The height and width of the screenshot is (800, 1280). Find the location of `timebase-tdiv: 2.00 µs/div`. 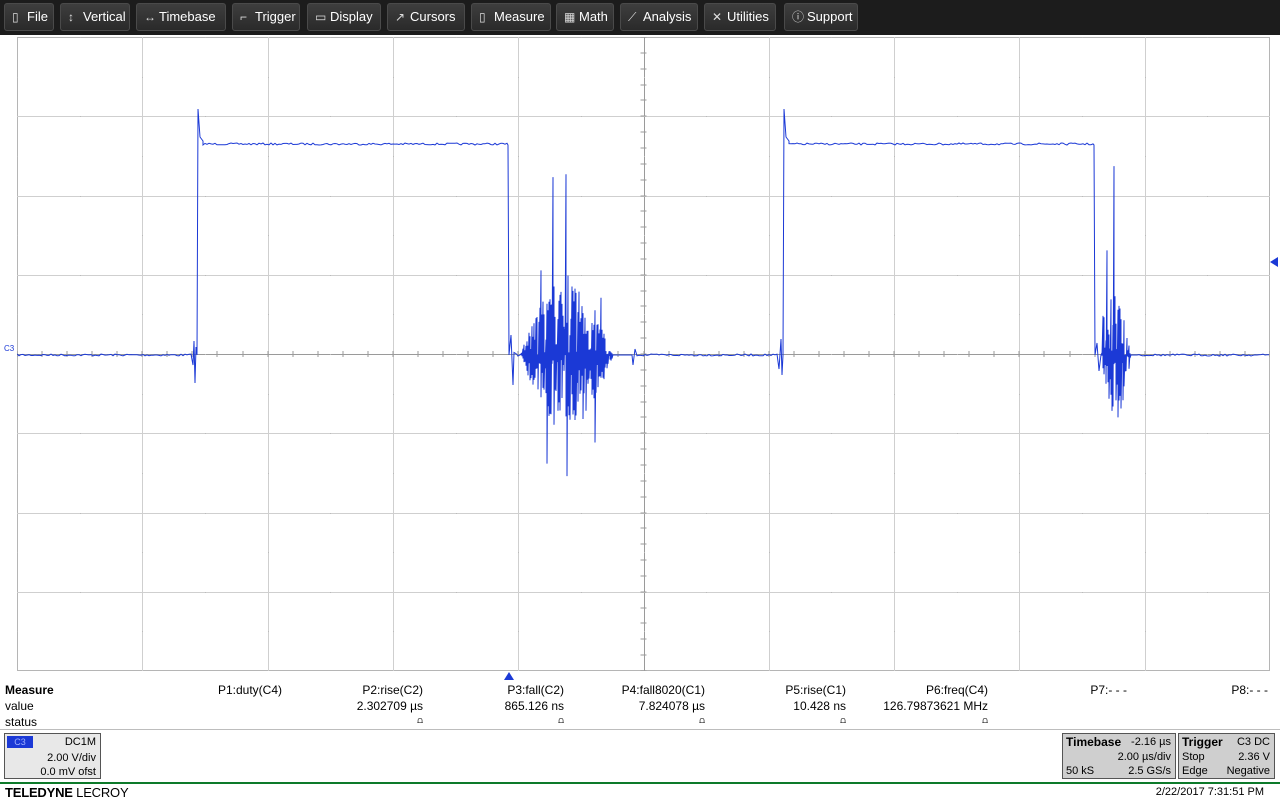

timebase-tdiv: 2.00 µs/div is located at coordinates (1144, 757).